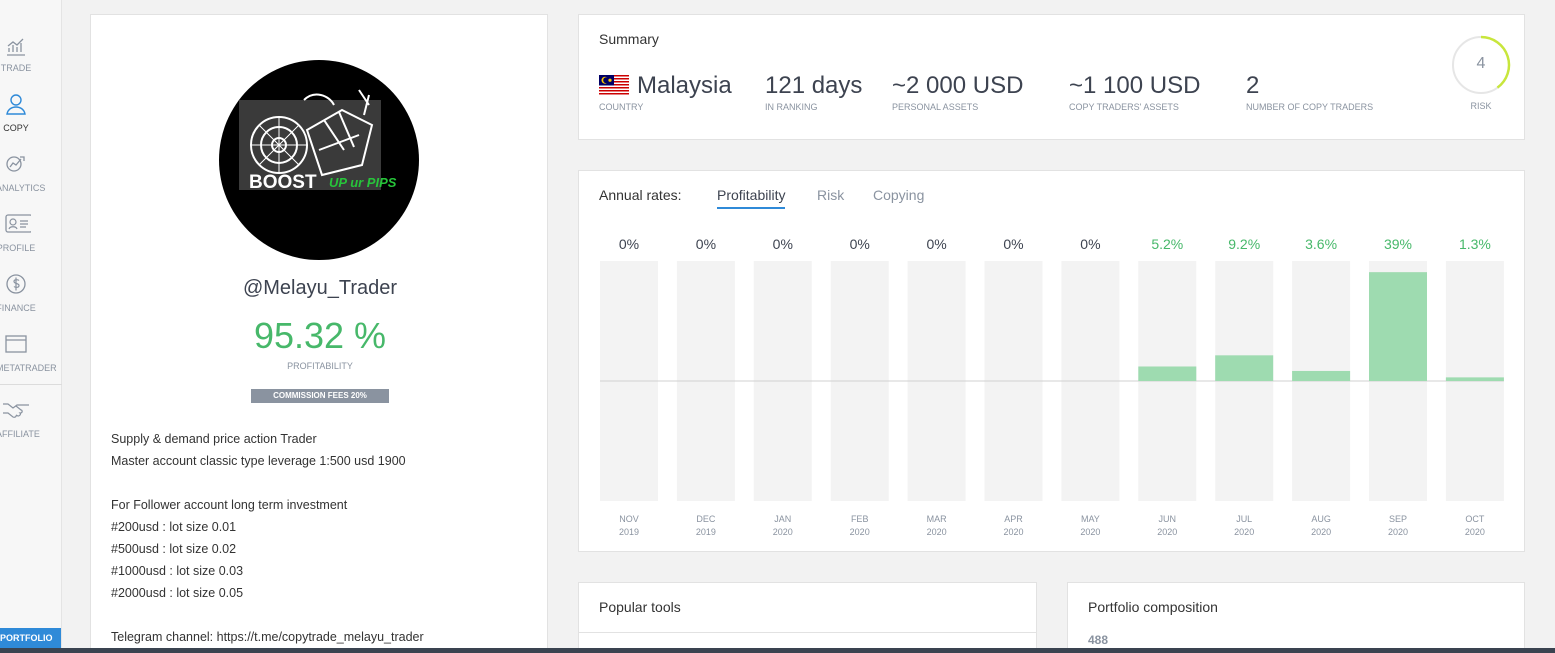  Describe the element at coordinates (1475, 244) in the screenshot. I see `data-label: 1.3%` at that location.